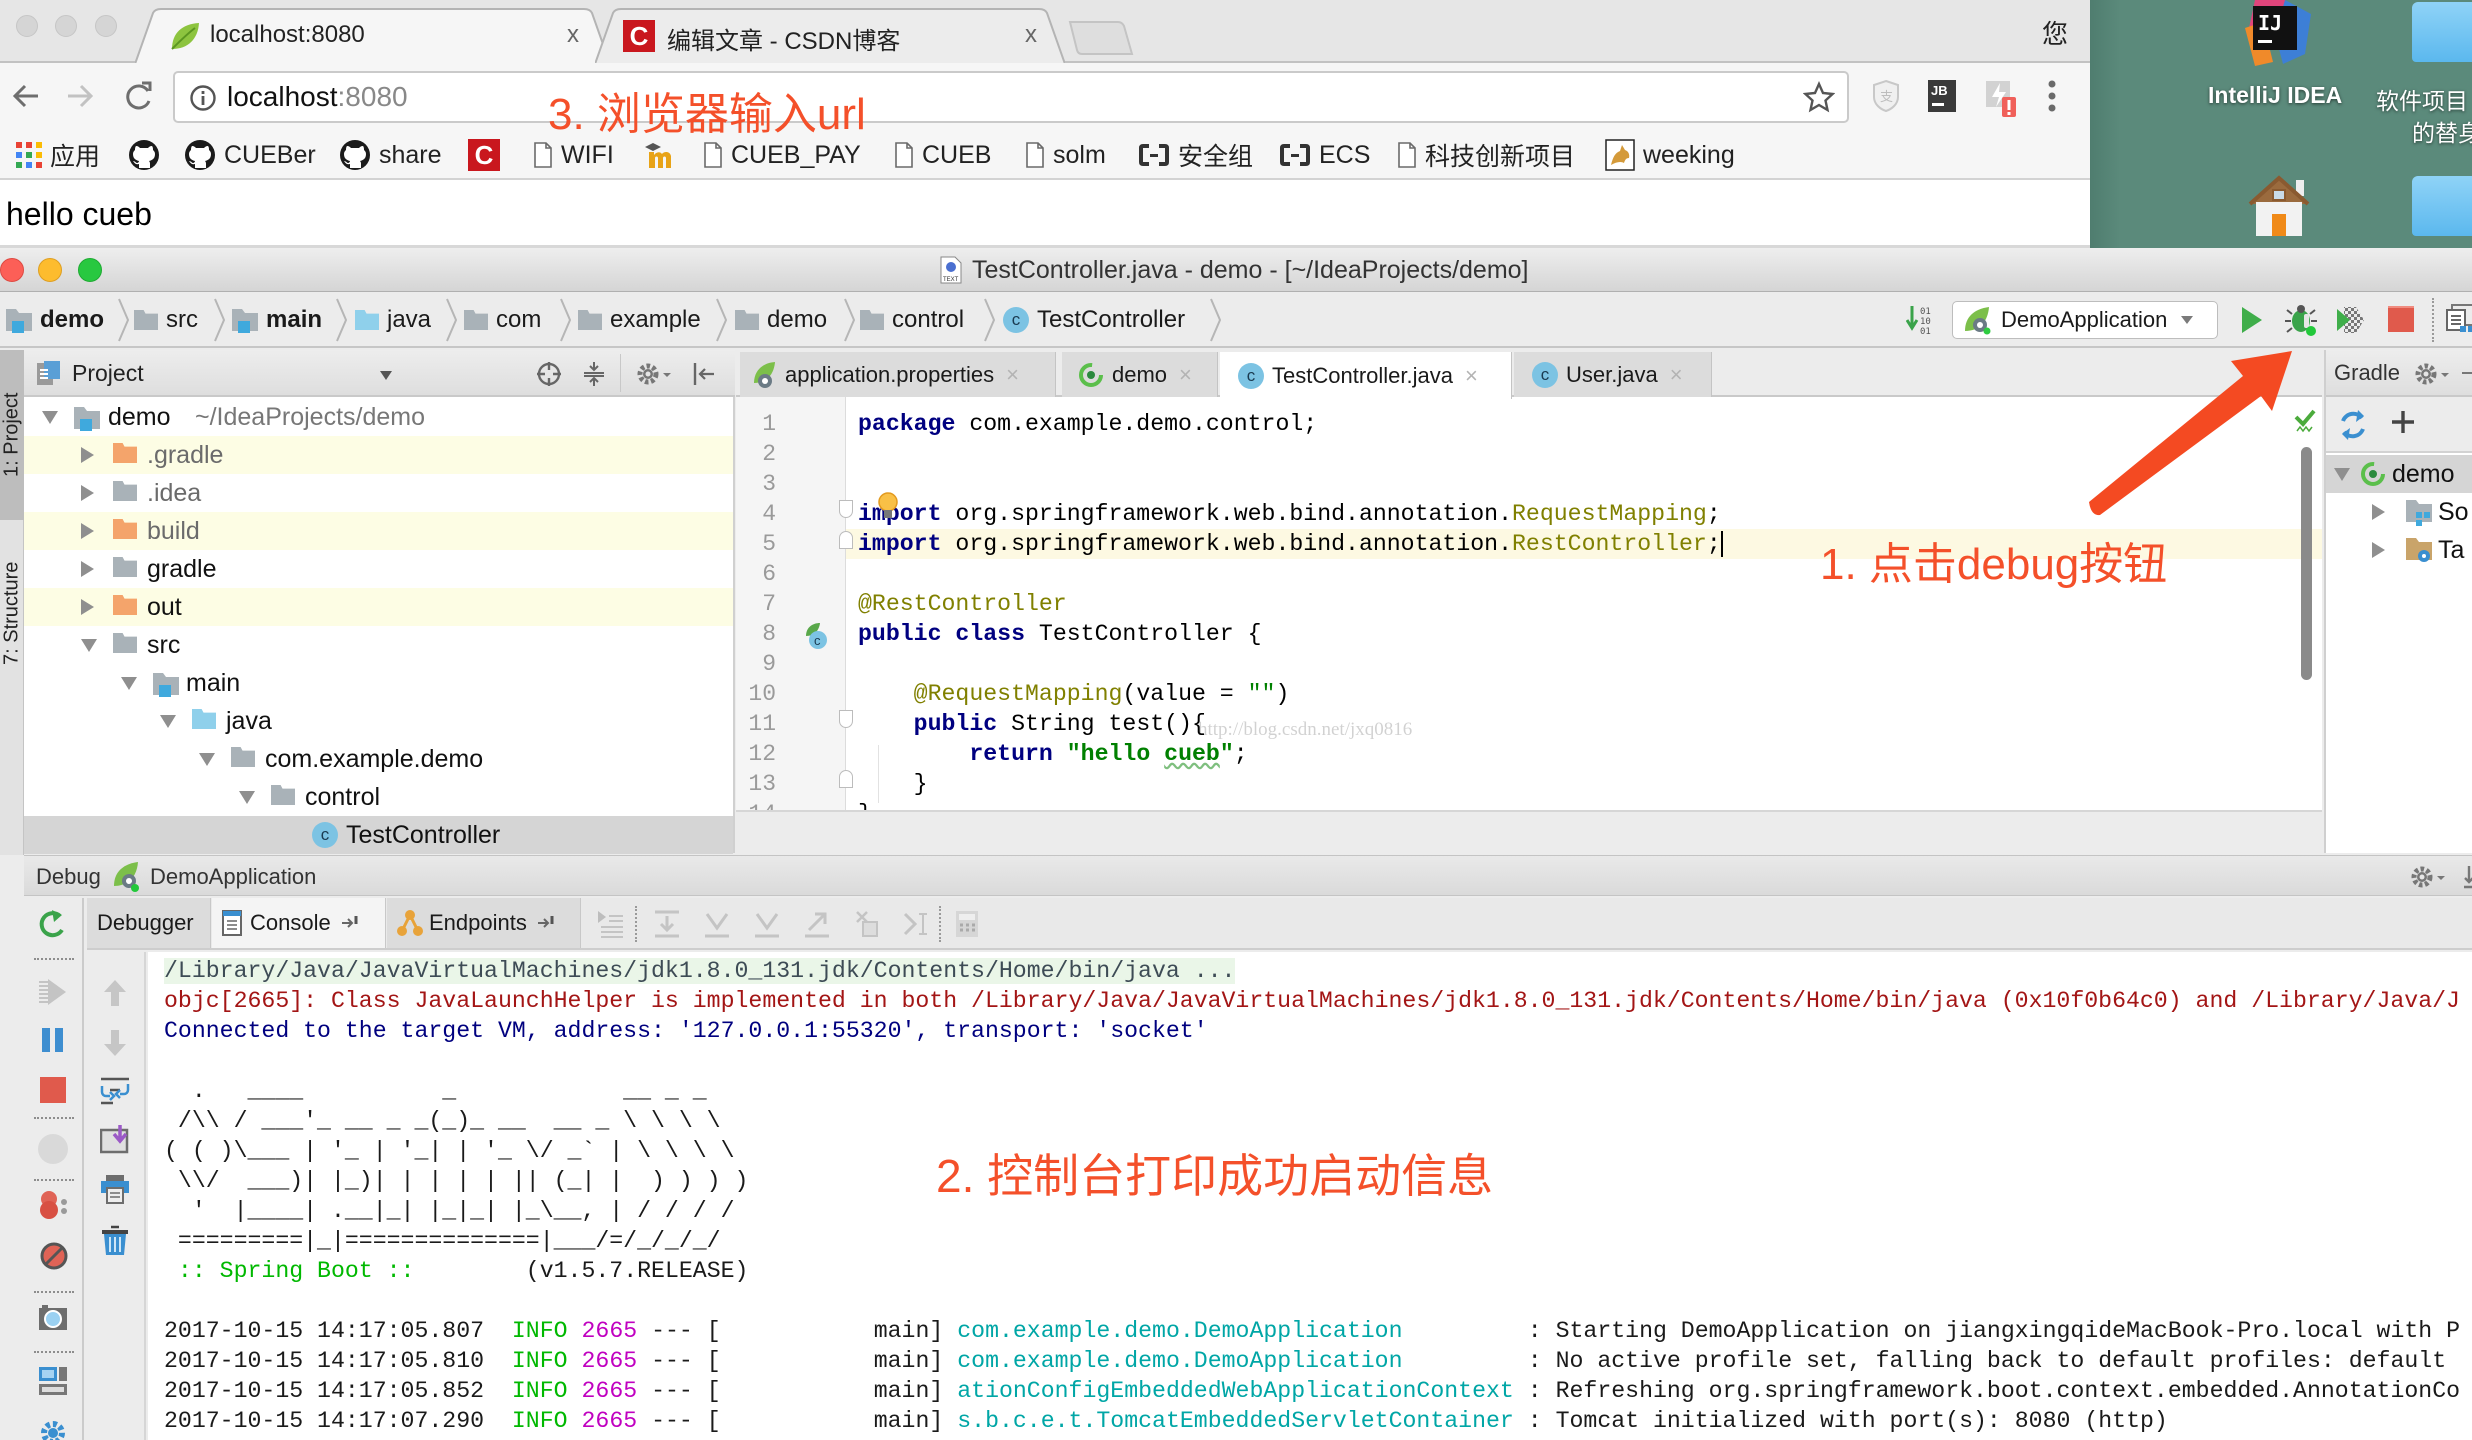  Describe the element at coordinates (2306, 563) in the screenshot. I see `editor-vertical-scrollbar` at that location.